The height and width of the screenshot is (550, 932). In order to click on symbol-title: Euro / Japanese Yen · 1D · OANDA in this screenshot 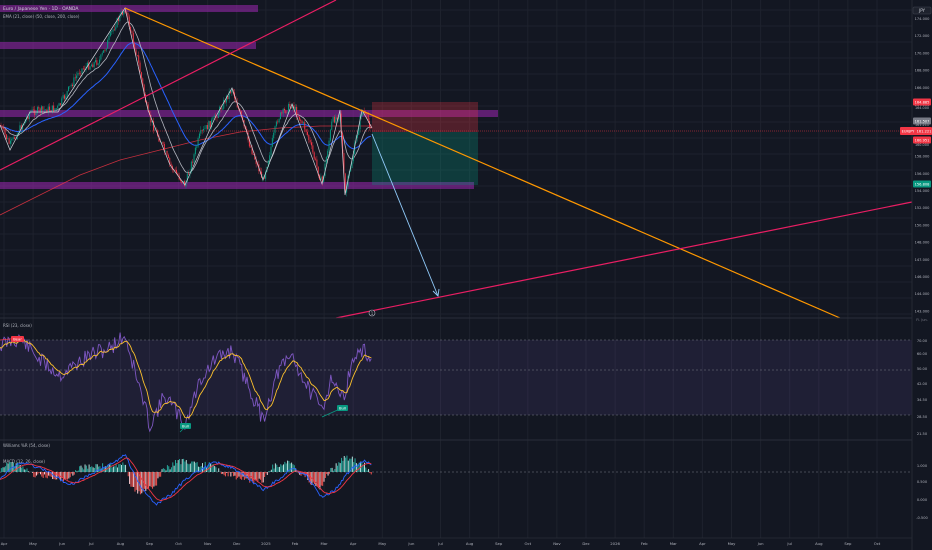, I will do `click(41, 9)`.